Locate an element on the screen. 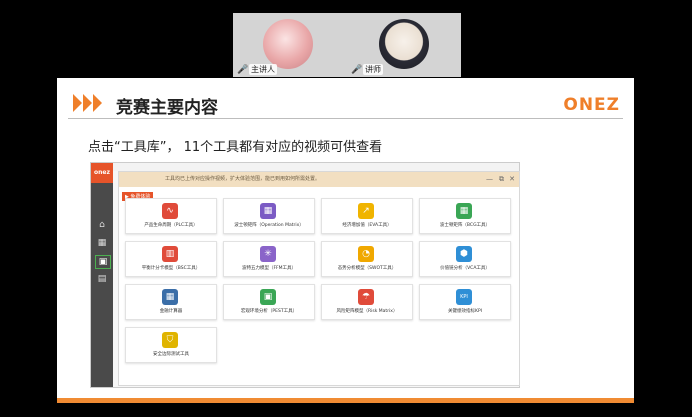 The width and height of the screenshot is (692, 417). environment-icon: ▣ is located at coordinates (268, 297).